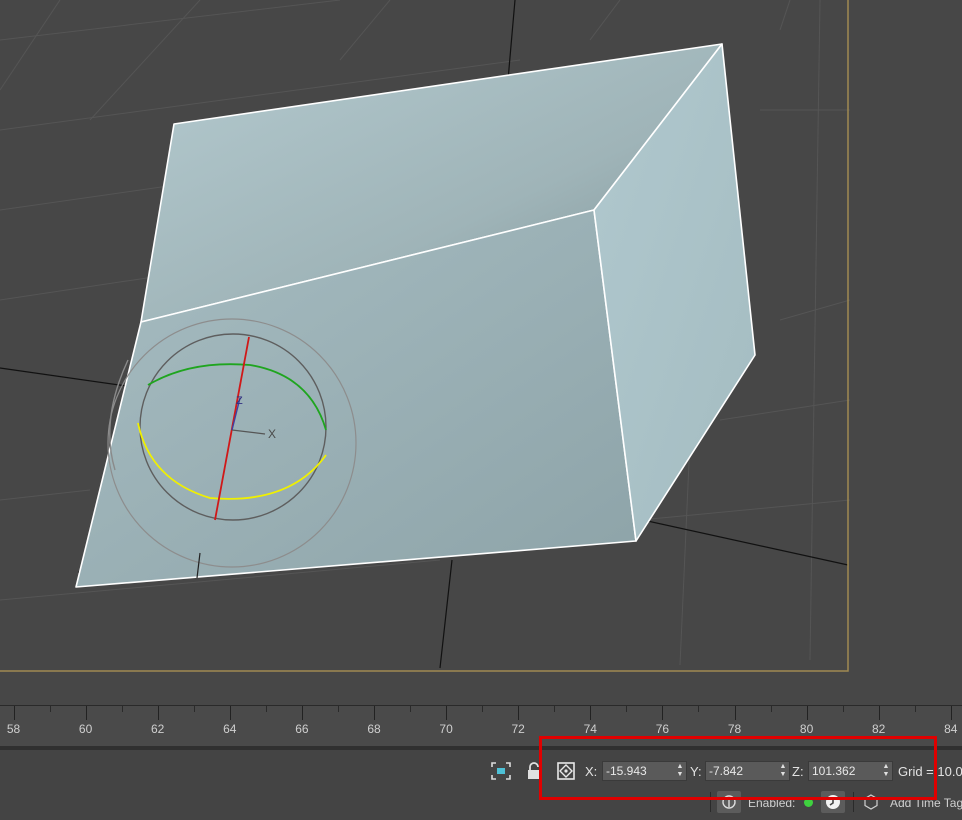 The width and height of the screenshot is (962, 820). I want to click on track-bar: 58 60 62 64 66 68 70 72 74 76 78 80 82 84, so click(481, 728).